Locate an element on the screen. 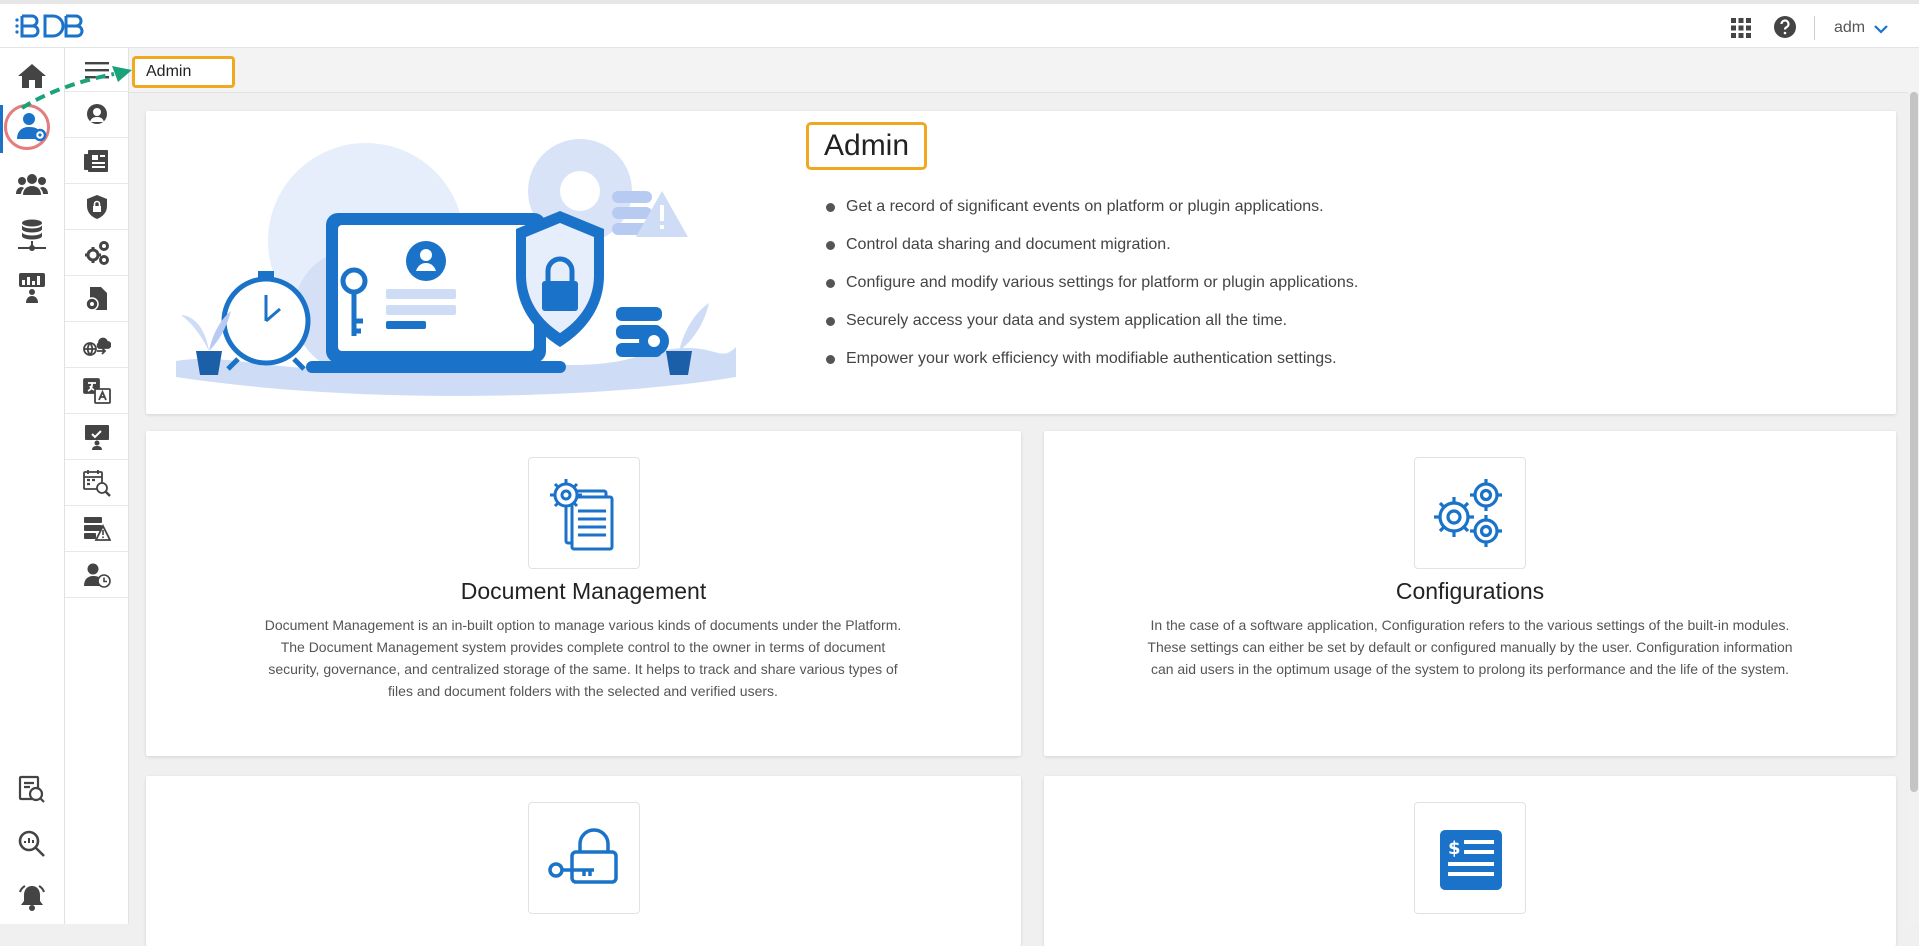  card-title: Document Management is located at coordinates (583, 591).